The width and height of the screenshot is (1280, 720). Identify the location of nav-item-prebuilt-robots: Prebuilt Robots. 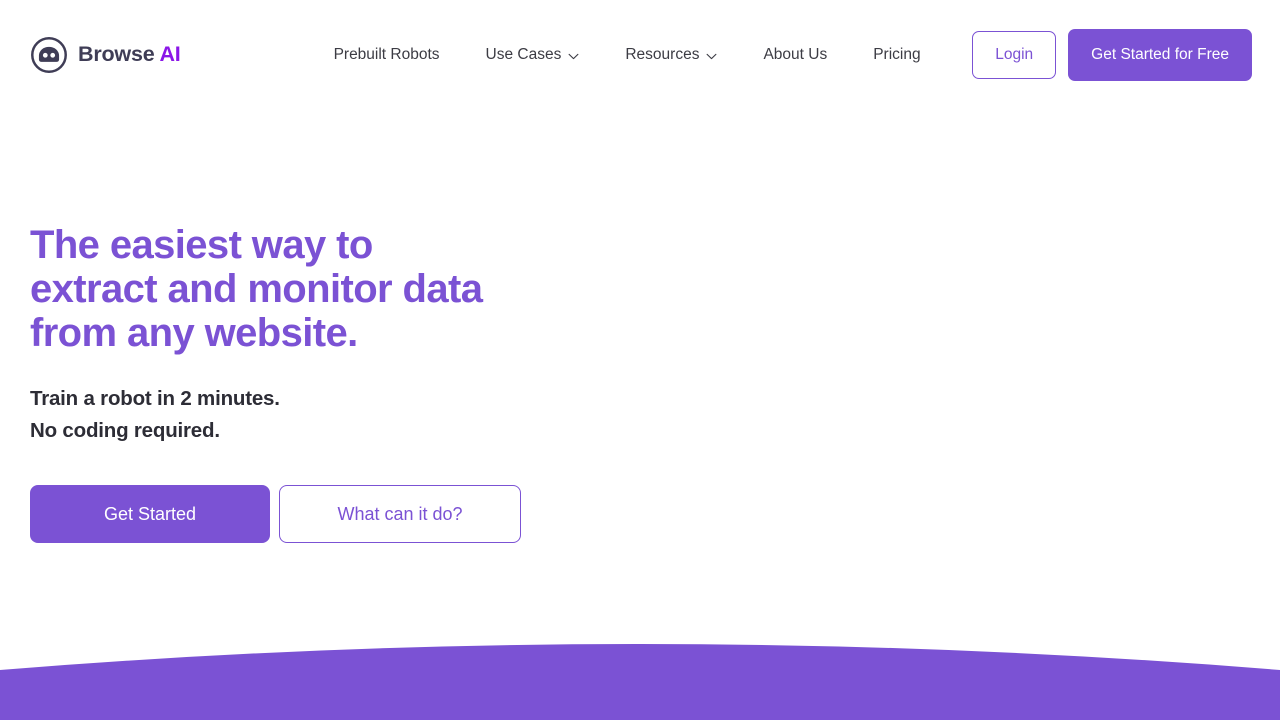
(387, 55).